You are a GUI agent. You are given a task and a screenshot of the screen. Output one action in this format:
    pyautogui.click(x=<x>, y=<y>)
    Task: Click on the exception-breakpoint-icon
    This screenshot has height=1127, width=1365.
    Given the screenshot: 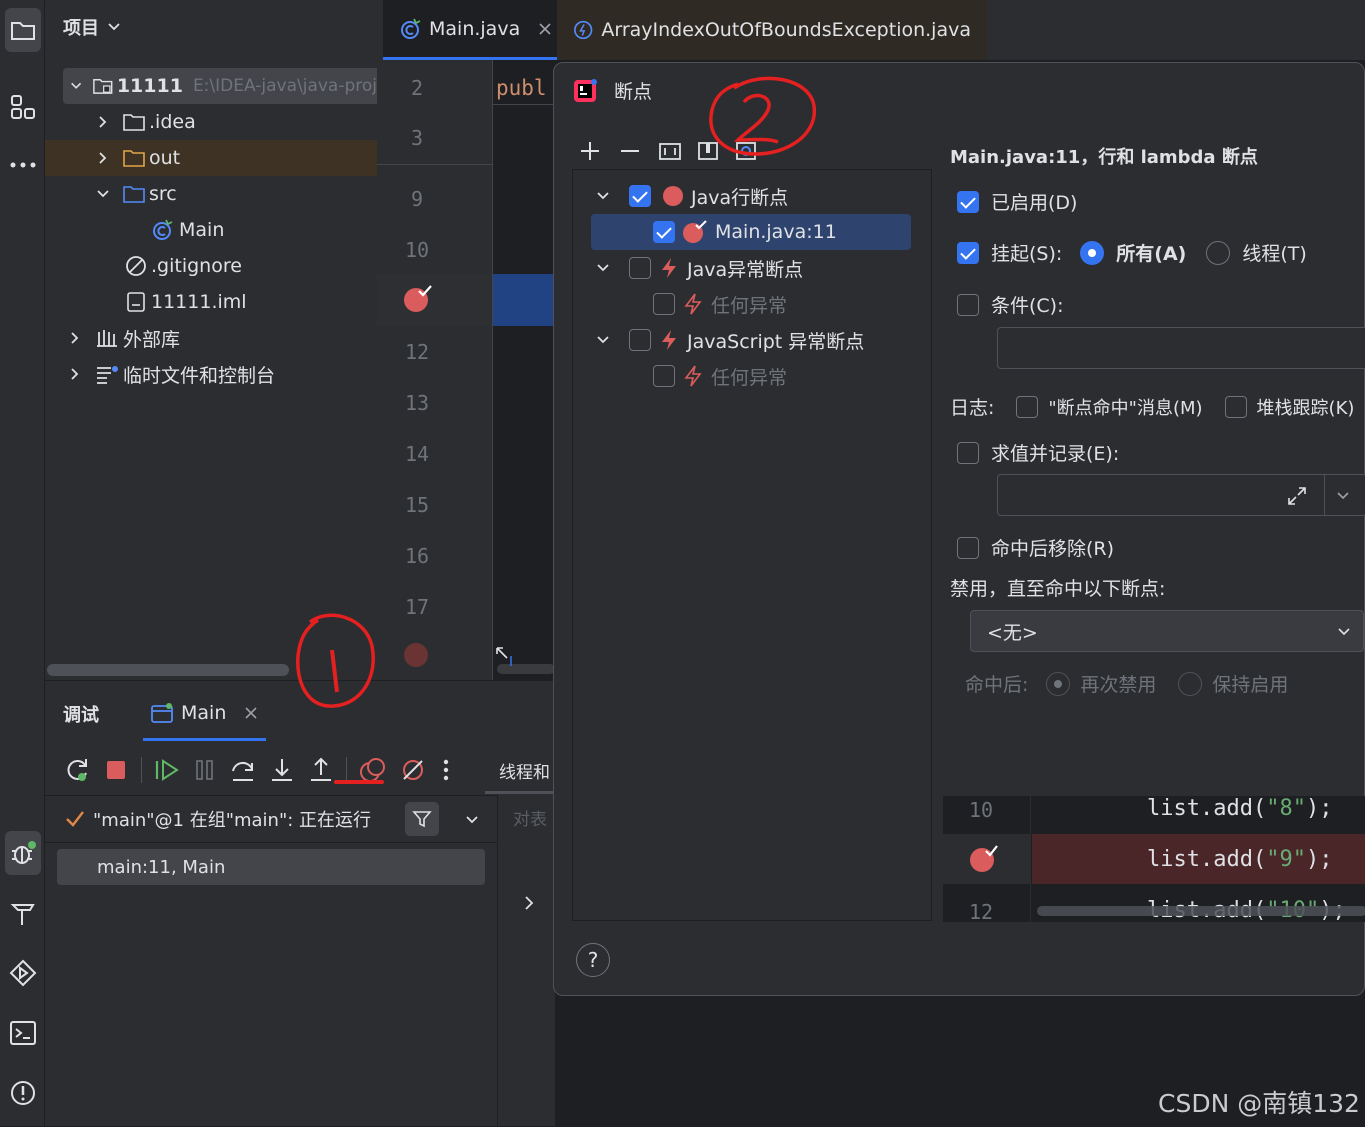 What is the action you would take?
    pyautogui.click(x=693, y=304)
    